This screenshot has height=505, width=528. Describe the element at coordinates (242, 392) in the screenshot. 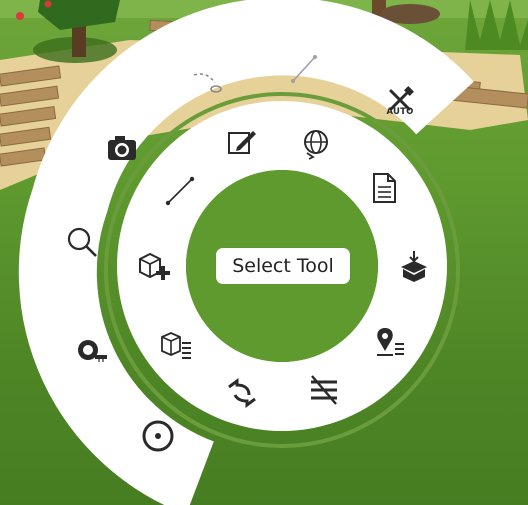

I see `undo-redo-icon` at that location.